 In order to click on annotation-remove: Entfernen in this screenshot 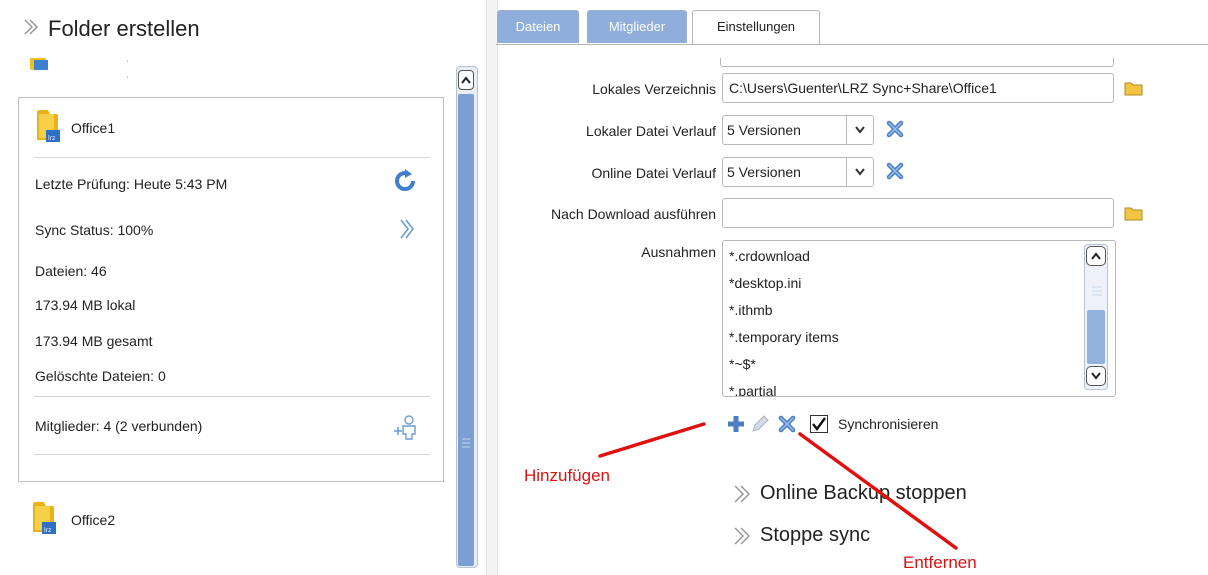, I will do `click(940, 562)`.